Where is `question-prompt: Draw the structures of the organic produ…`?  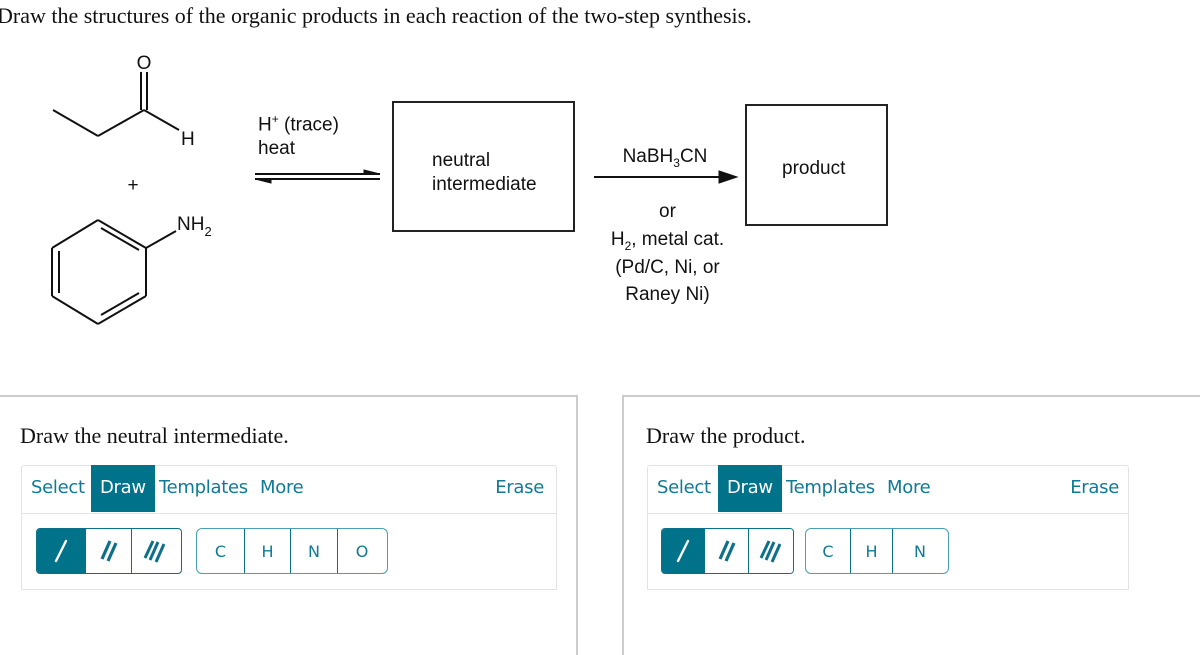
question-prompt: Draw the structures of the organic produ… is located at coordinates (376, 15).